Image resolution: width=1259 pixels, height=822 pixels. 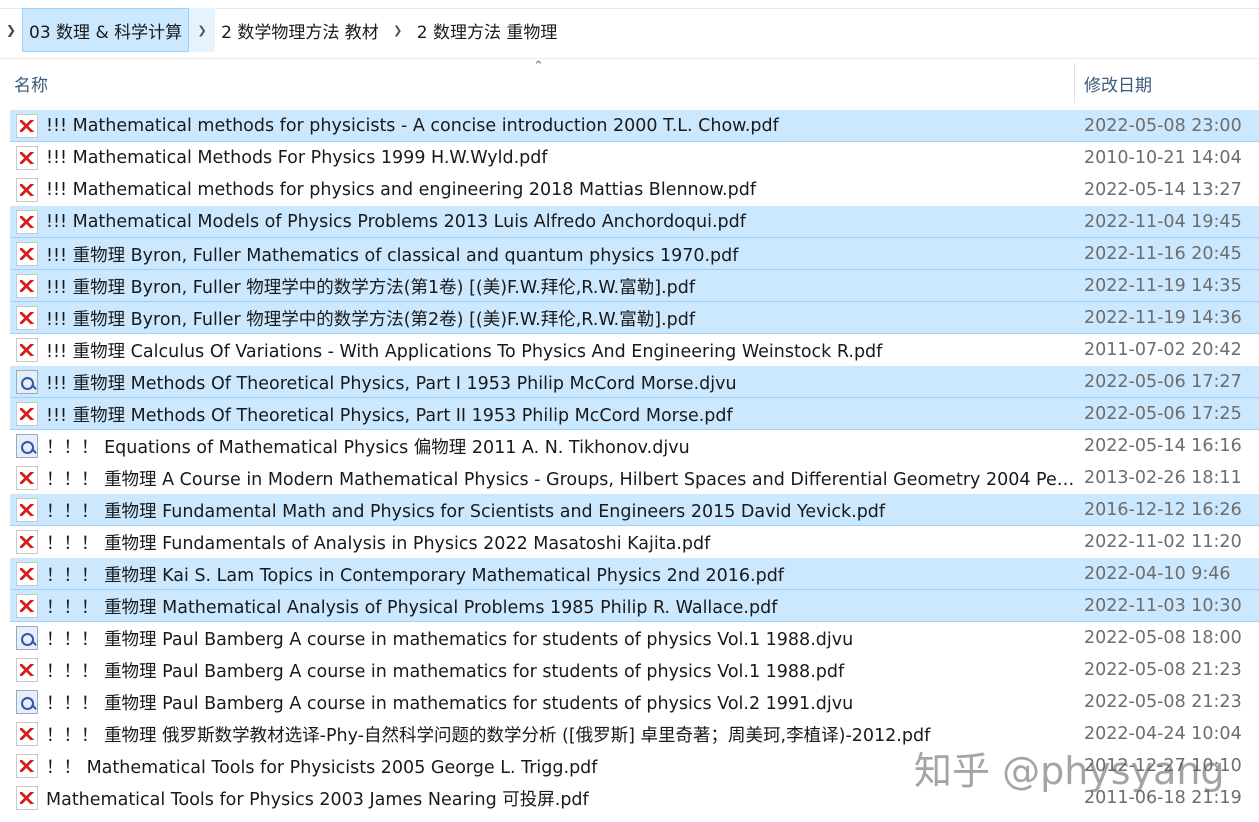 I want to click on file-date: 2022-11-19 14:35, so click(x=1163, y=286).